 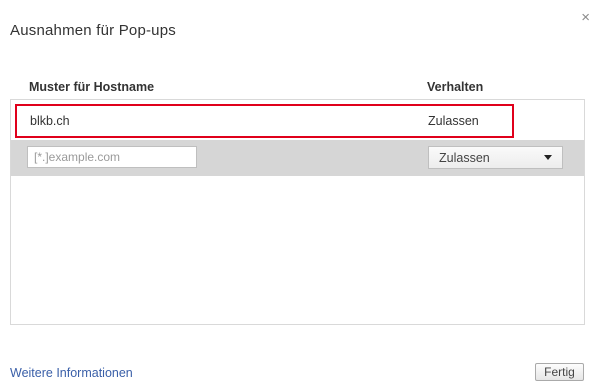 What do you see at coordinates (92, 87) in the screenshot?
I see `column-header-hostname: Muster für Hostname` at bounding box center [92, 87].